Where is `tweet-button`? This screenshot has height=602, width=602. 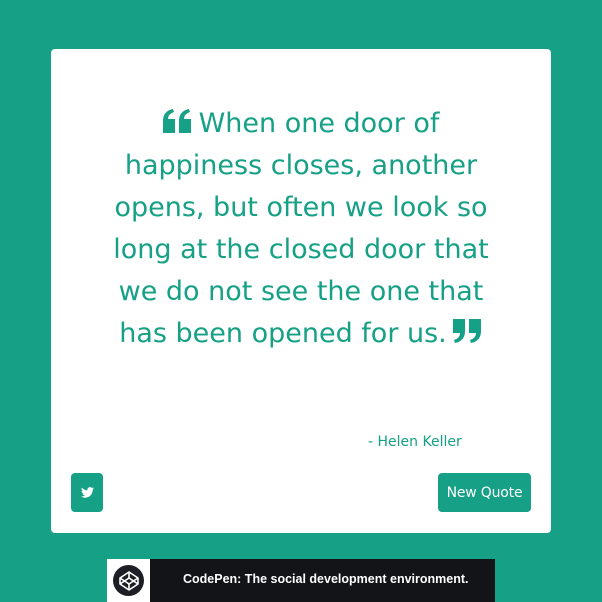 tweet-button is located at coordinates (87, 492).